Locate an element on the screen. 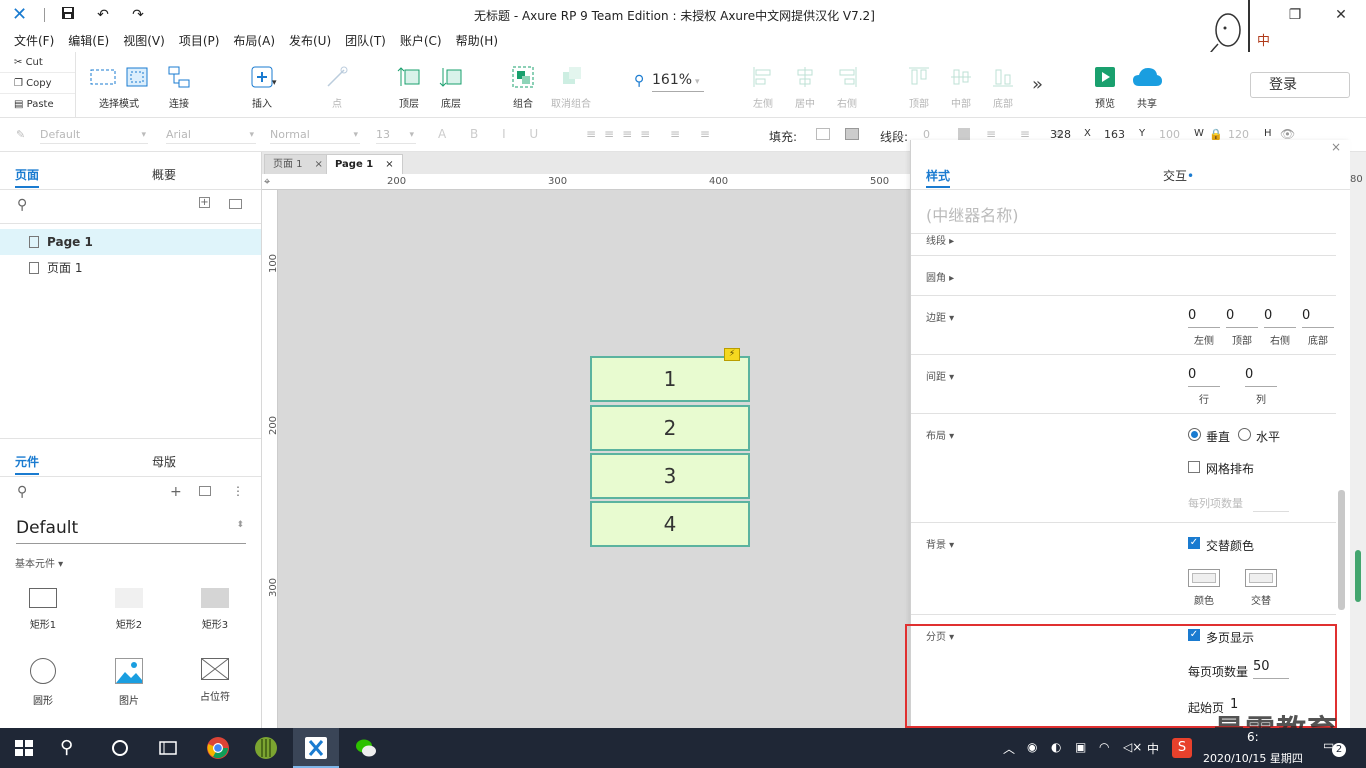  copy-button: ❐ Copy is located at coordinates (37, 83).